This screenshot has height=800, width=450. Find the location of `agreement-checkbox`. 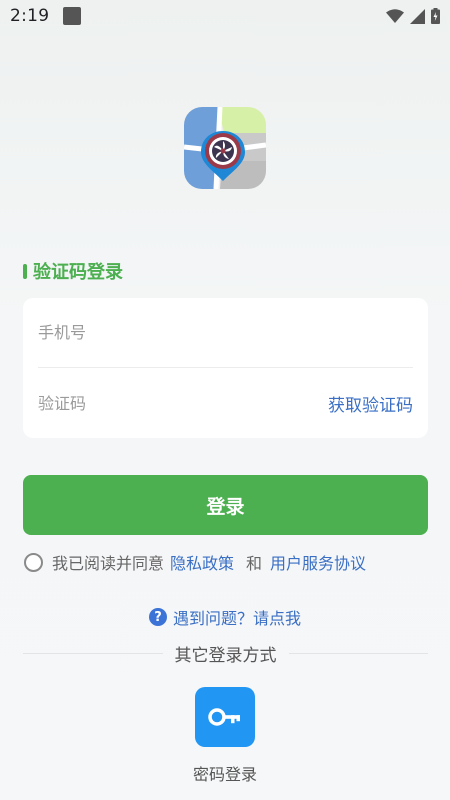

agreement-checkbox is located at coordinates (33, 562).